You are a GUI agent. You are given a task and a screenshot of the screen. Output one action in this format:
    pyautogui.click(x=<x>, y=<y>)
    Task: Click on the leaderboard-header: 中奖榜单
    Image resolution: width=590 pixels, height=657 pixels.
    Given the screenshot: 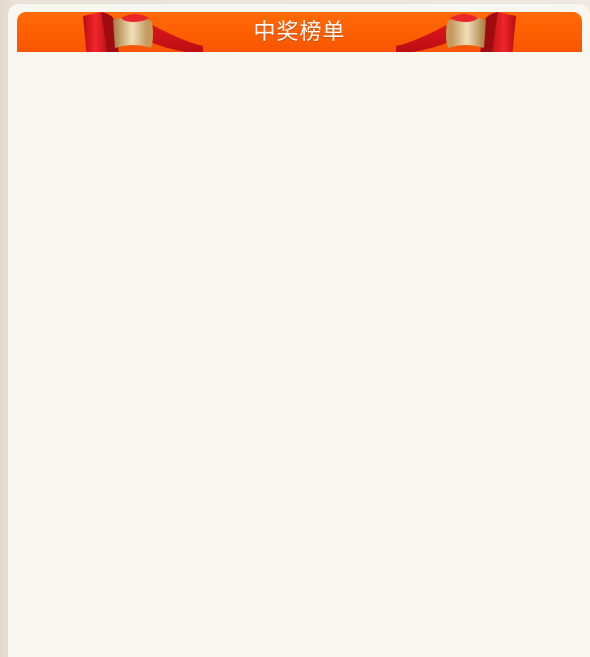 What is the action you would take?
    pyautogui.click(x=299, y=32)
    